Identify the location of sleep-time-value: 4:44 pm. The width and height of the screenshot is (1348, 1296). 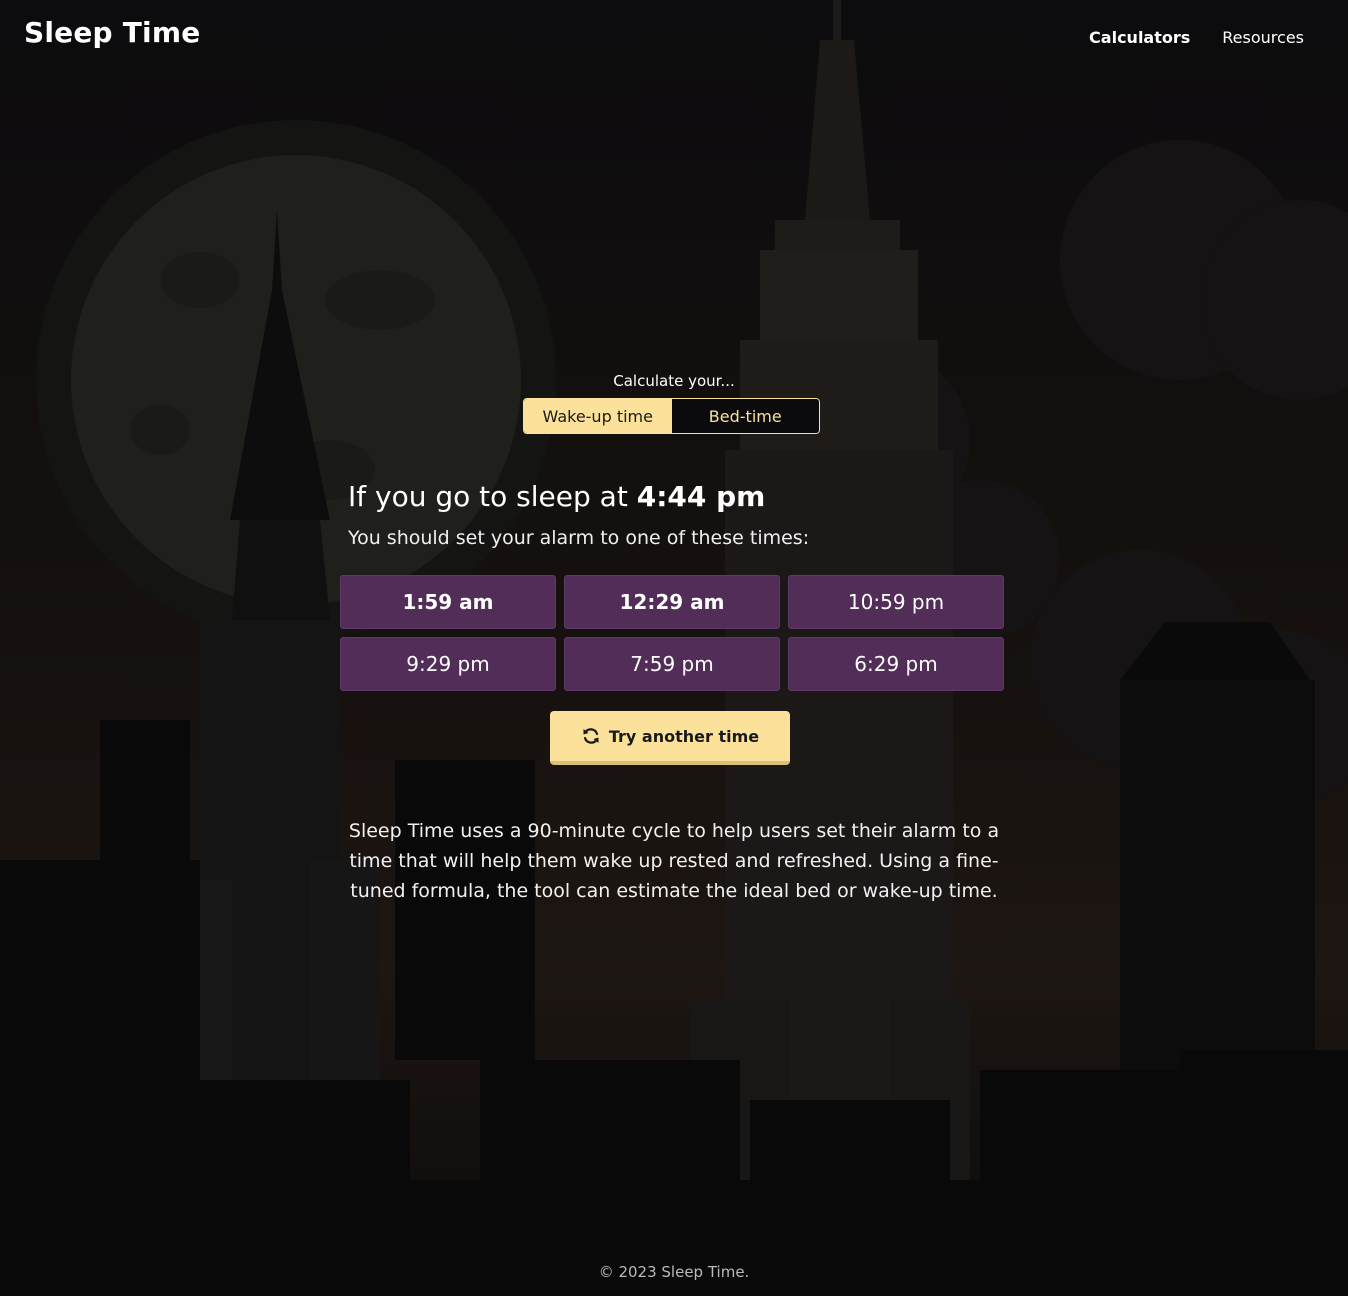
(701, 496).